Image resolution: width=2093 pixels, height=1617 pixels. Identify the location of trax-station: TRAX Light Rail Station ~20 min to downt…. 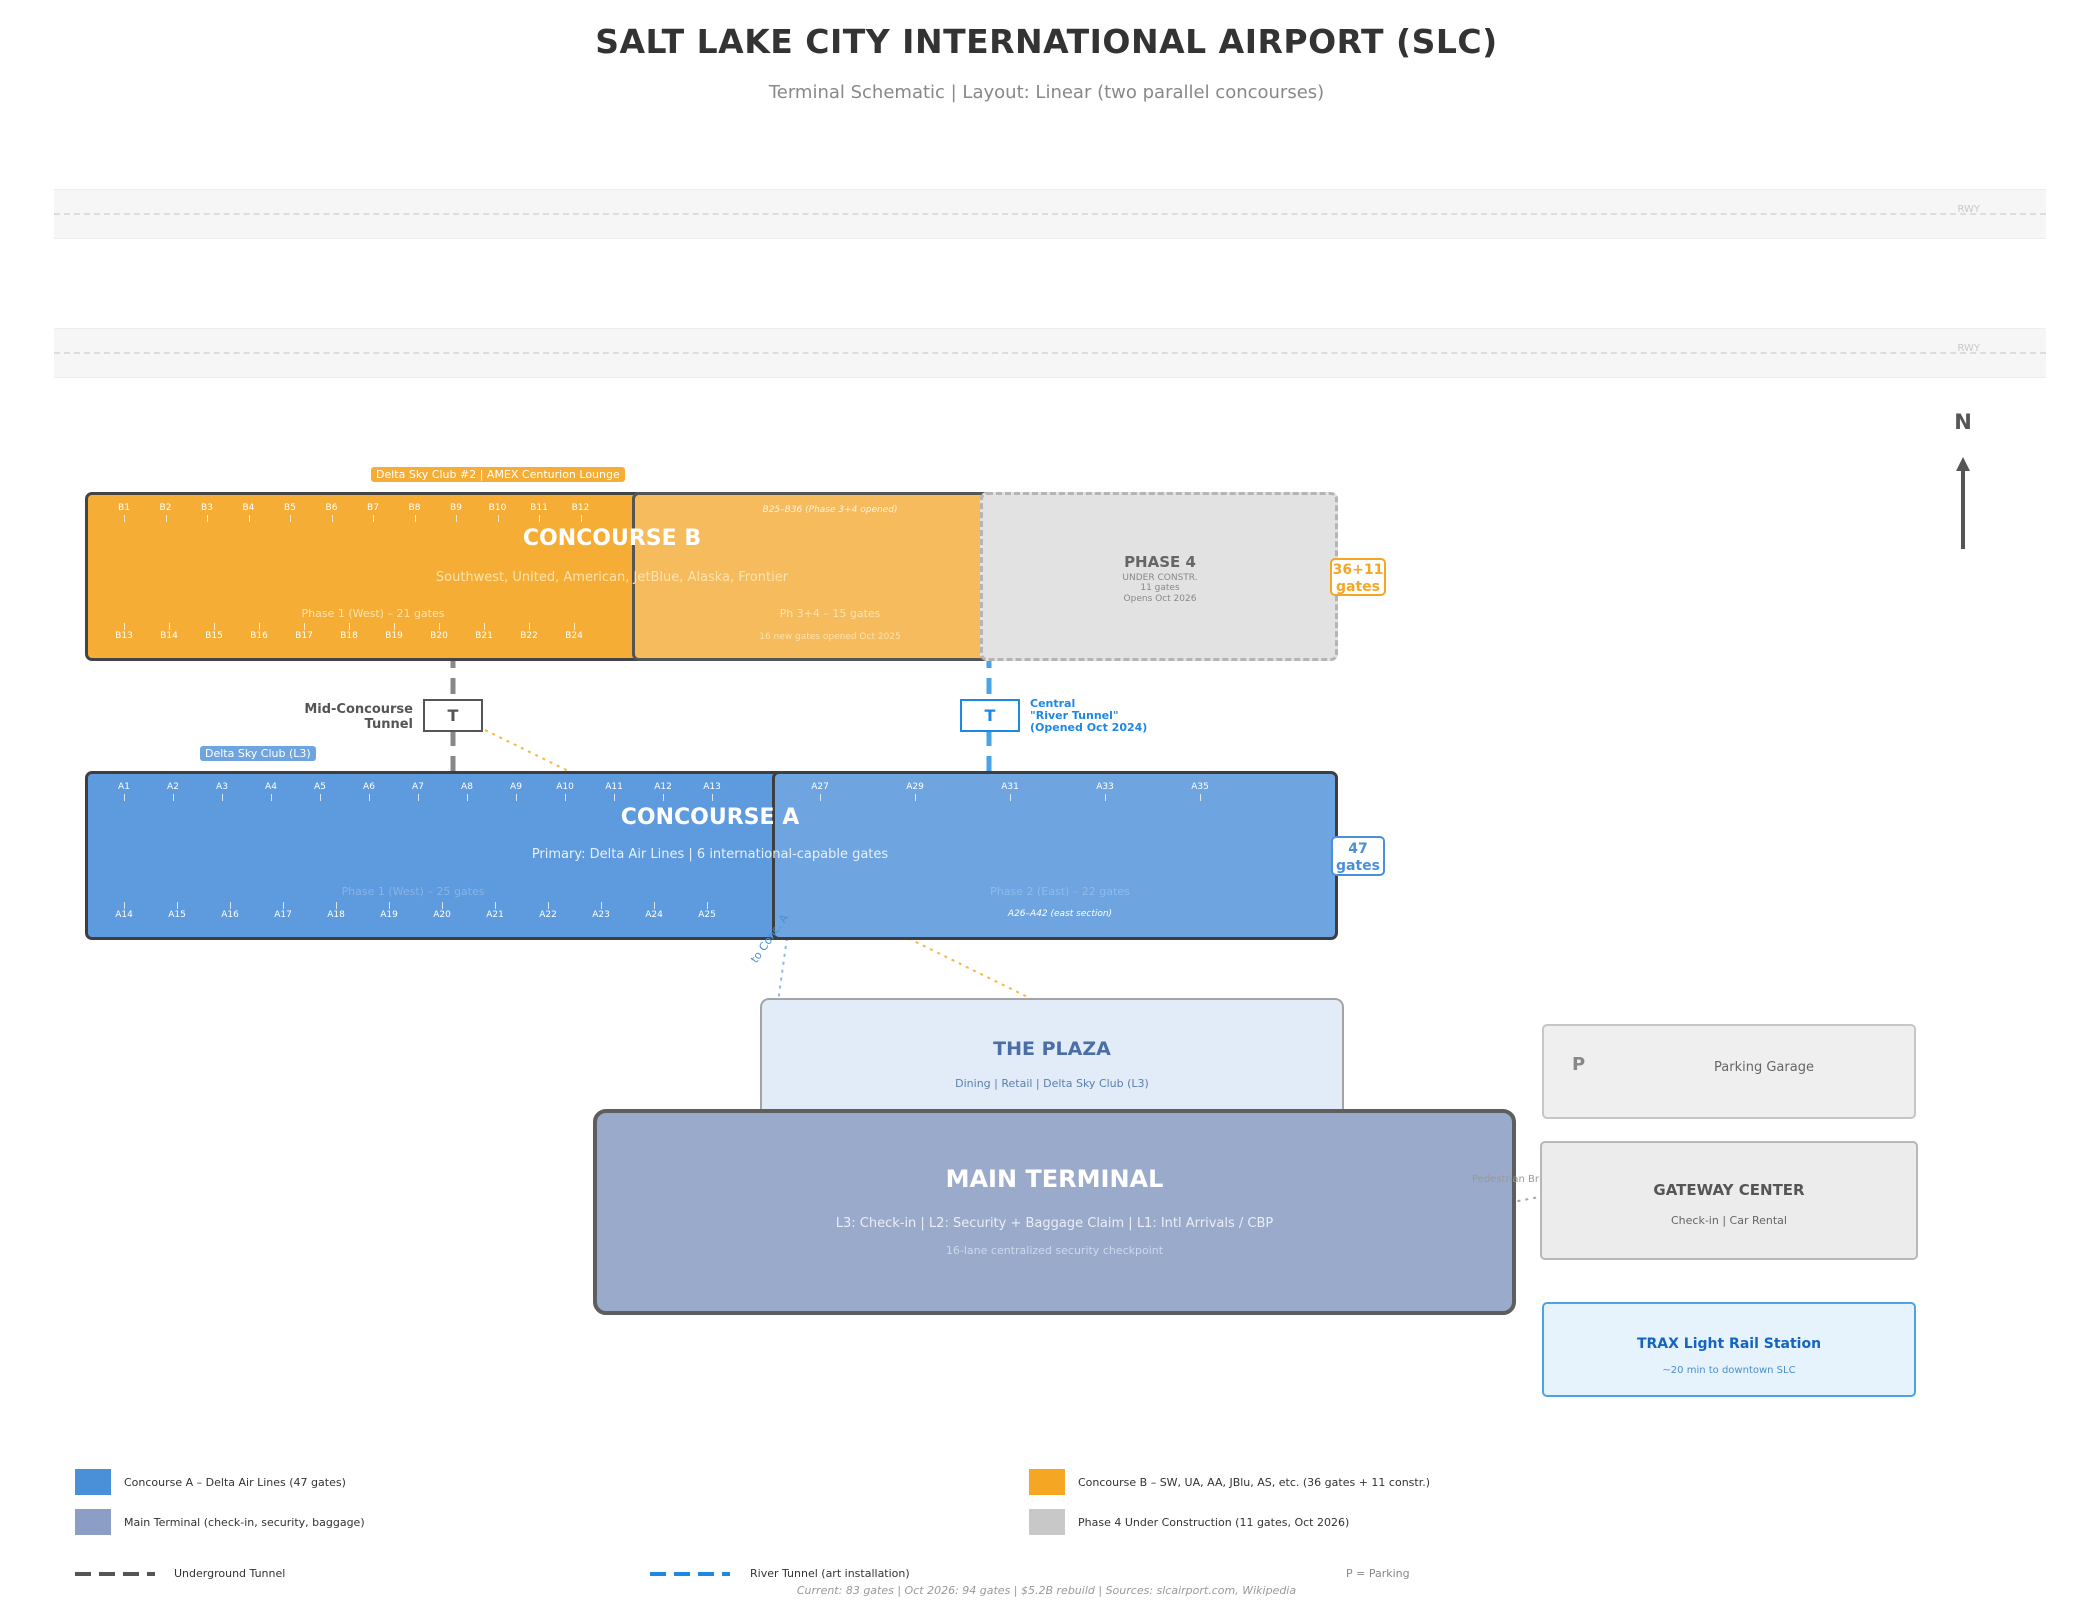
(1729, 1349).